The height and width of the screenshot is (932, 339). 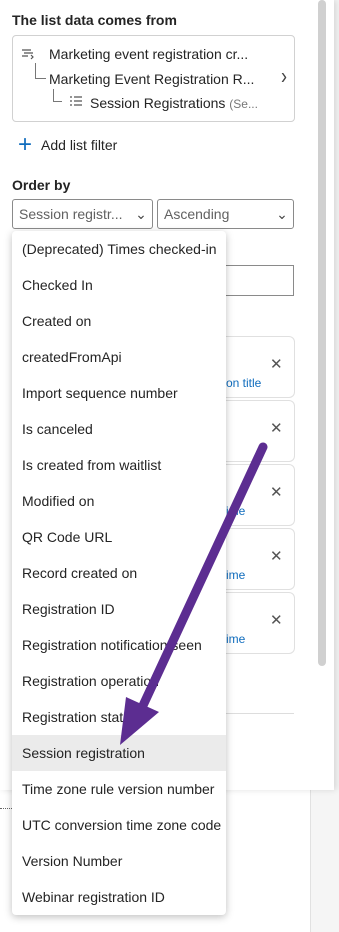 What do you see at coordinates (41, 185) in the screenshot?
I see `order-by-title: Order by` at bounding box center [41, 185].